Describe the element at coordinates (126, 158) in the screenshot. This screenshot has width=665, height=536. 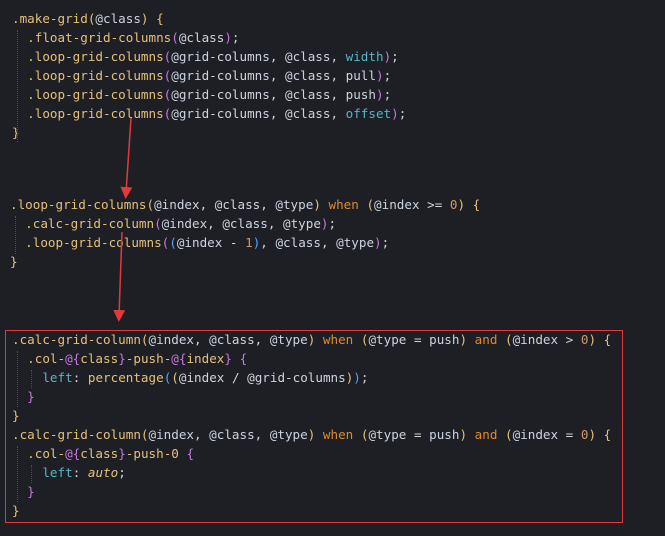
I see `arrow-to-loop-grid-columns` at that location.